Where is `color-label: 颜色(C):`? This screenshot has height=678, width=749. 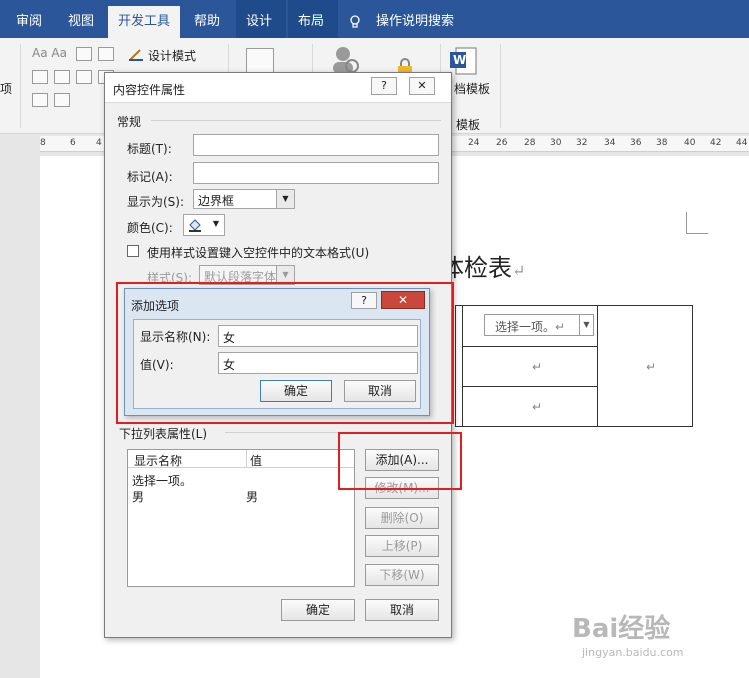 color-label: 颜色(C): is located at coordinates (150, 228).